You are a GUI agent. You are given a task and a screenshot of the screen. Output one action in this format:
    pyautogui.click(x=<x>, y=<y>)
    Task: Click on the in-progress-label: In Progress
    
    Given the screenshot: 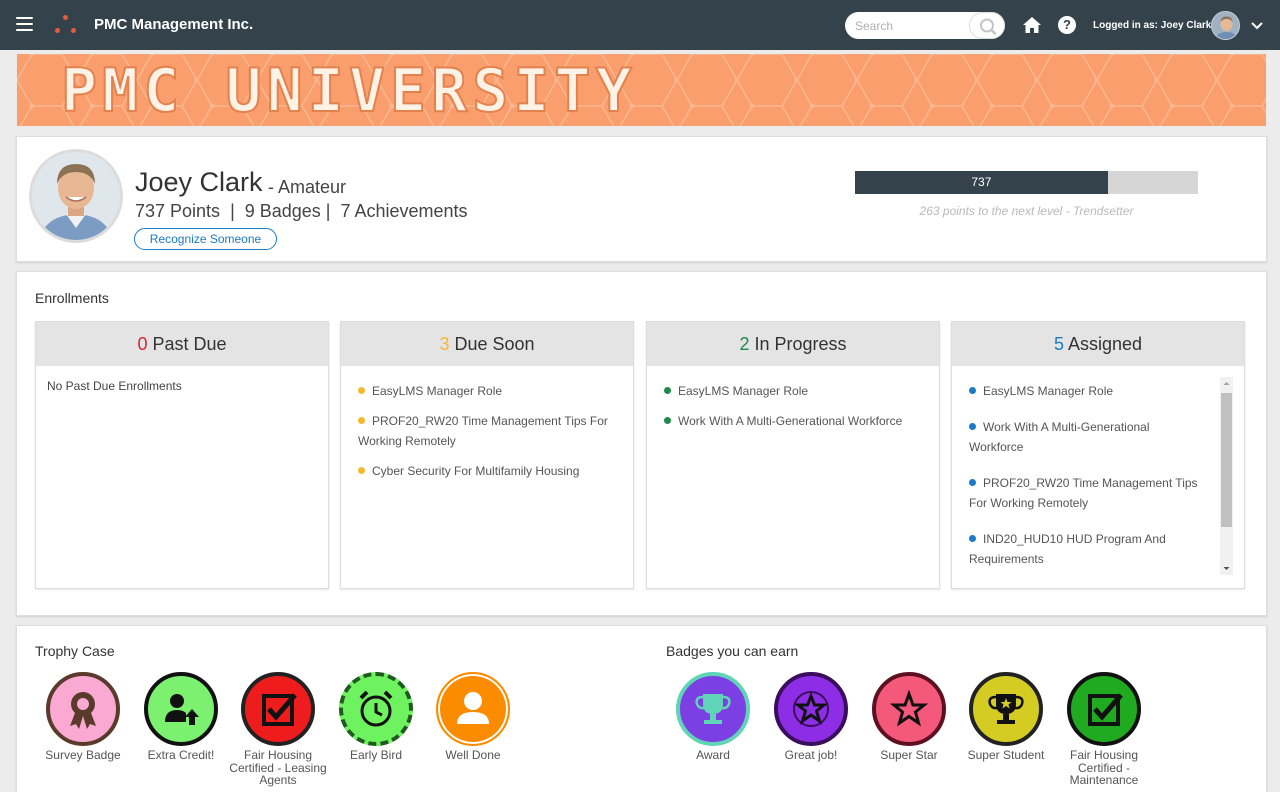 What is the action you would take?
    pyautogui.click(x=800, y=344)
    